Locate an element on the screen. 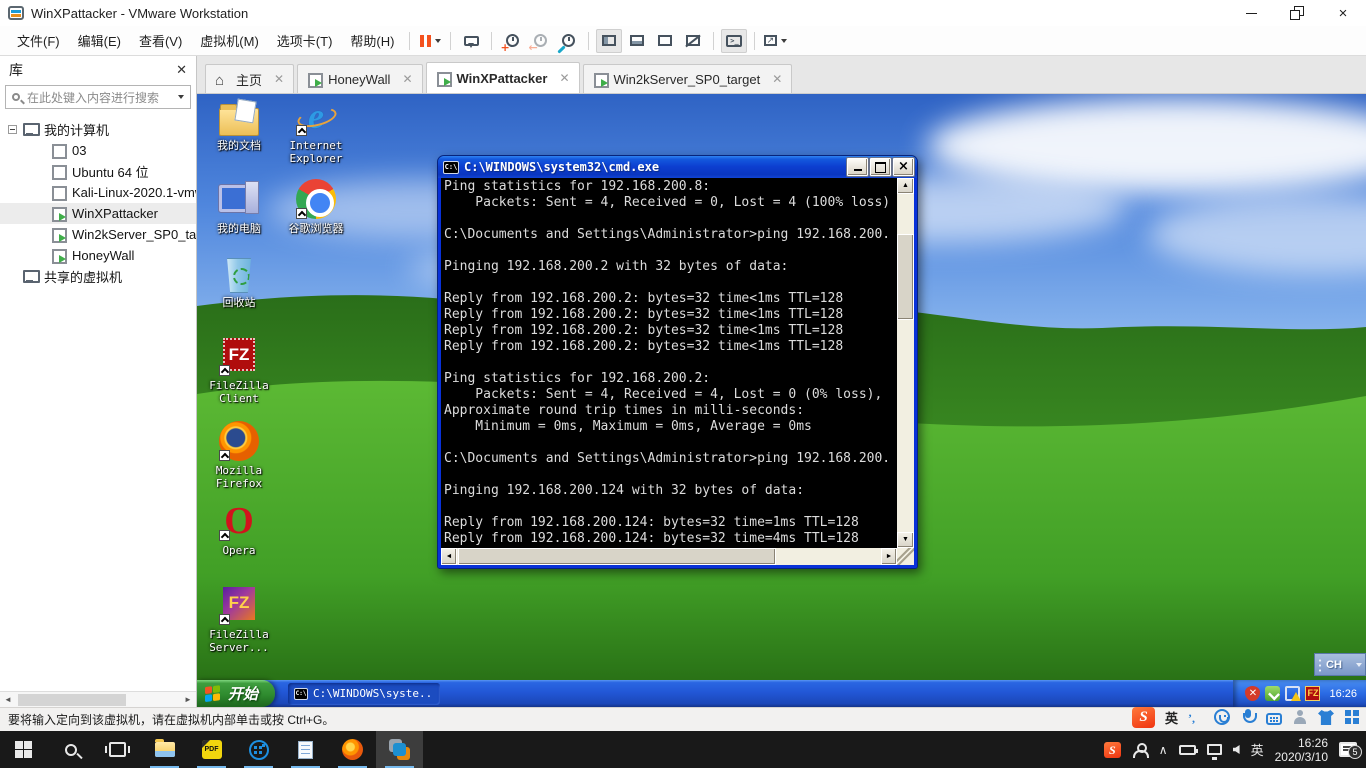 This screenshot has height=768, width=1366. vmware-workstation-button is located at coordinates (399, 749).